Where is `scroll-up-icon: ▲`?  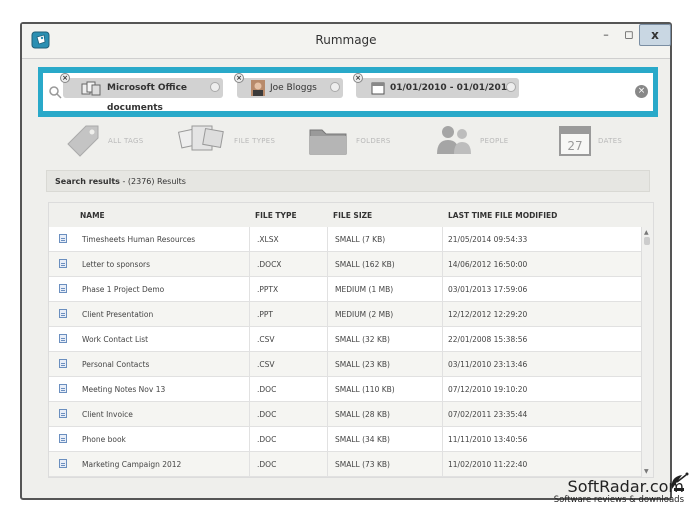 scroll-up-icon: ▲ is located at coordinates (646, 232).